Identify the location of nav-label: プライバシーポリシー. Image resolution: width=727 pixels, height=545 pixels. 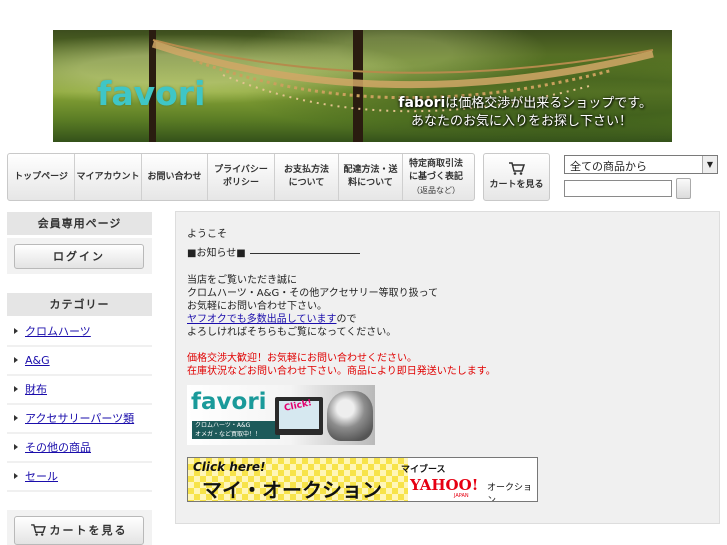
(241, 176).